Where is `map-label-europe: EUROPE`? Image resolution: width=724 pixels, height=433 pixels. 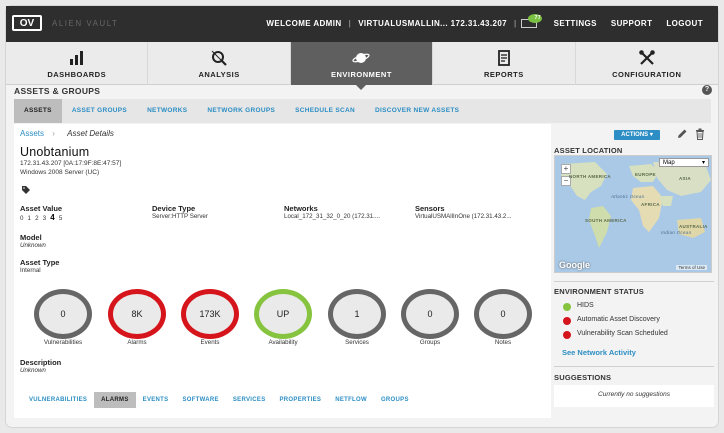
map-label-europe: EUROPE is located at coordinates (645, 174).